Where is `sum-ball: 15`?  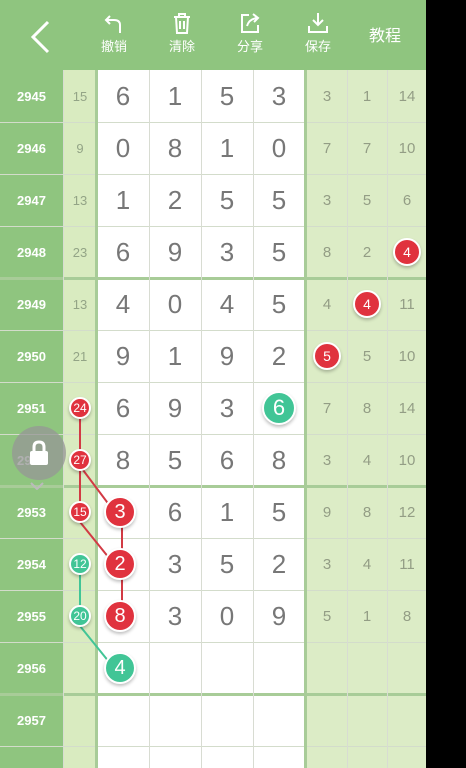
sum-ball: 15 is located at coordinates (80, 512).